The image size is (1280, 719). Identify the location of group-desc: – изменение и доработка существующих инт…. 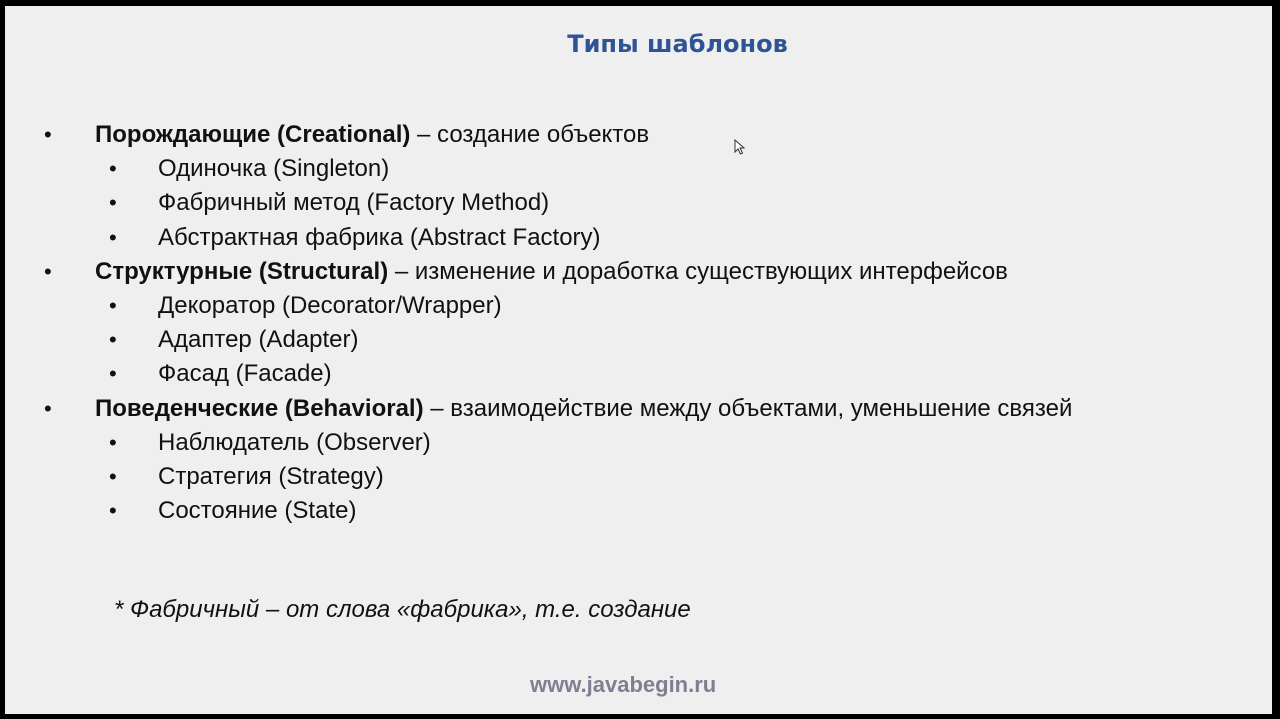
(698, 271).